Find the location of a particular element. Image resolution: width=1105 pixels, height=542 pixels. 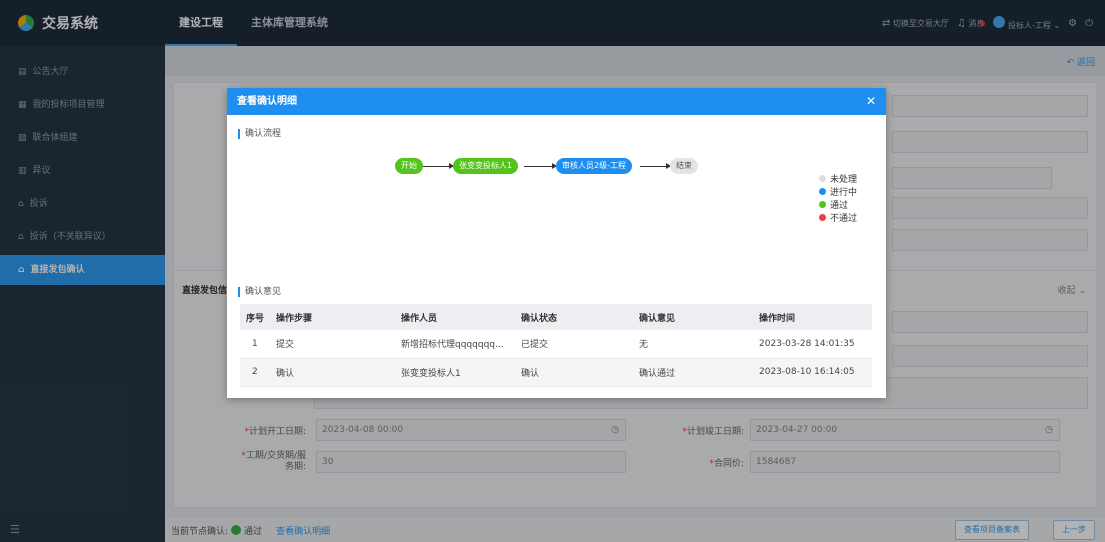

close-icon: ✕ is located at coordinates (871, 101).